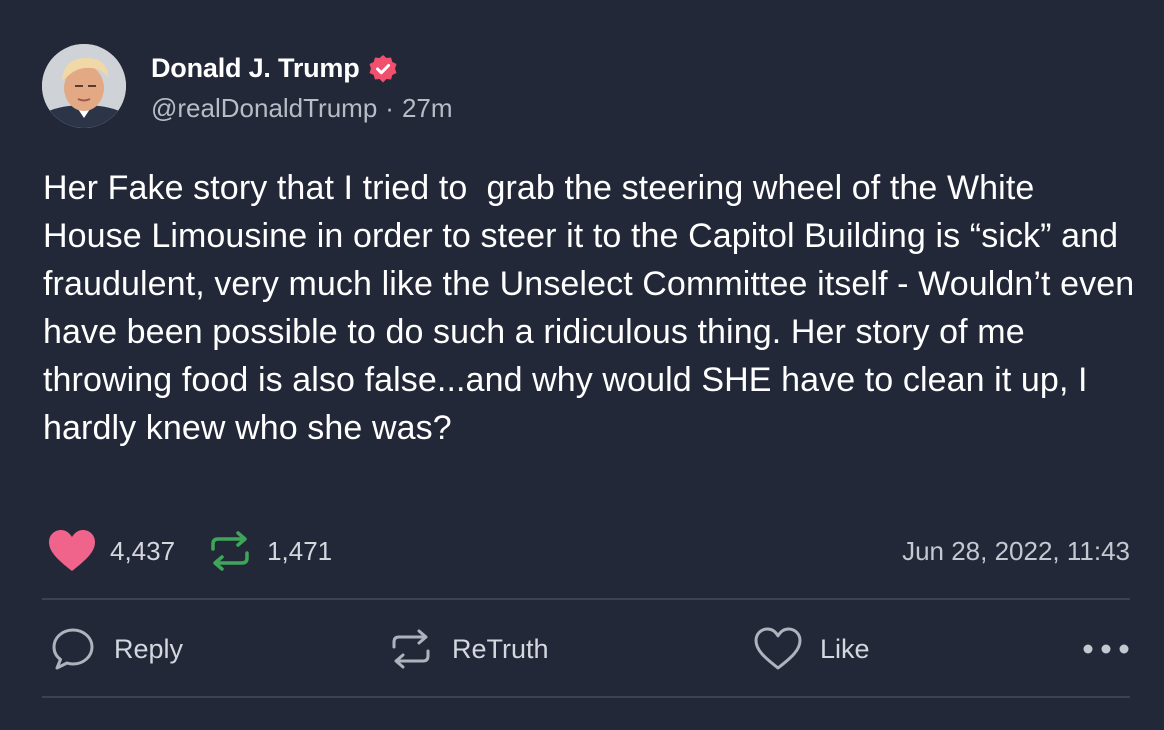 The width and height of the screenshot is (1164, 730). I want to click on author-info: Donald J. Trump @realDonaldTrump · 27m, so click(302, 86).